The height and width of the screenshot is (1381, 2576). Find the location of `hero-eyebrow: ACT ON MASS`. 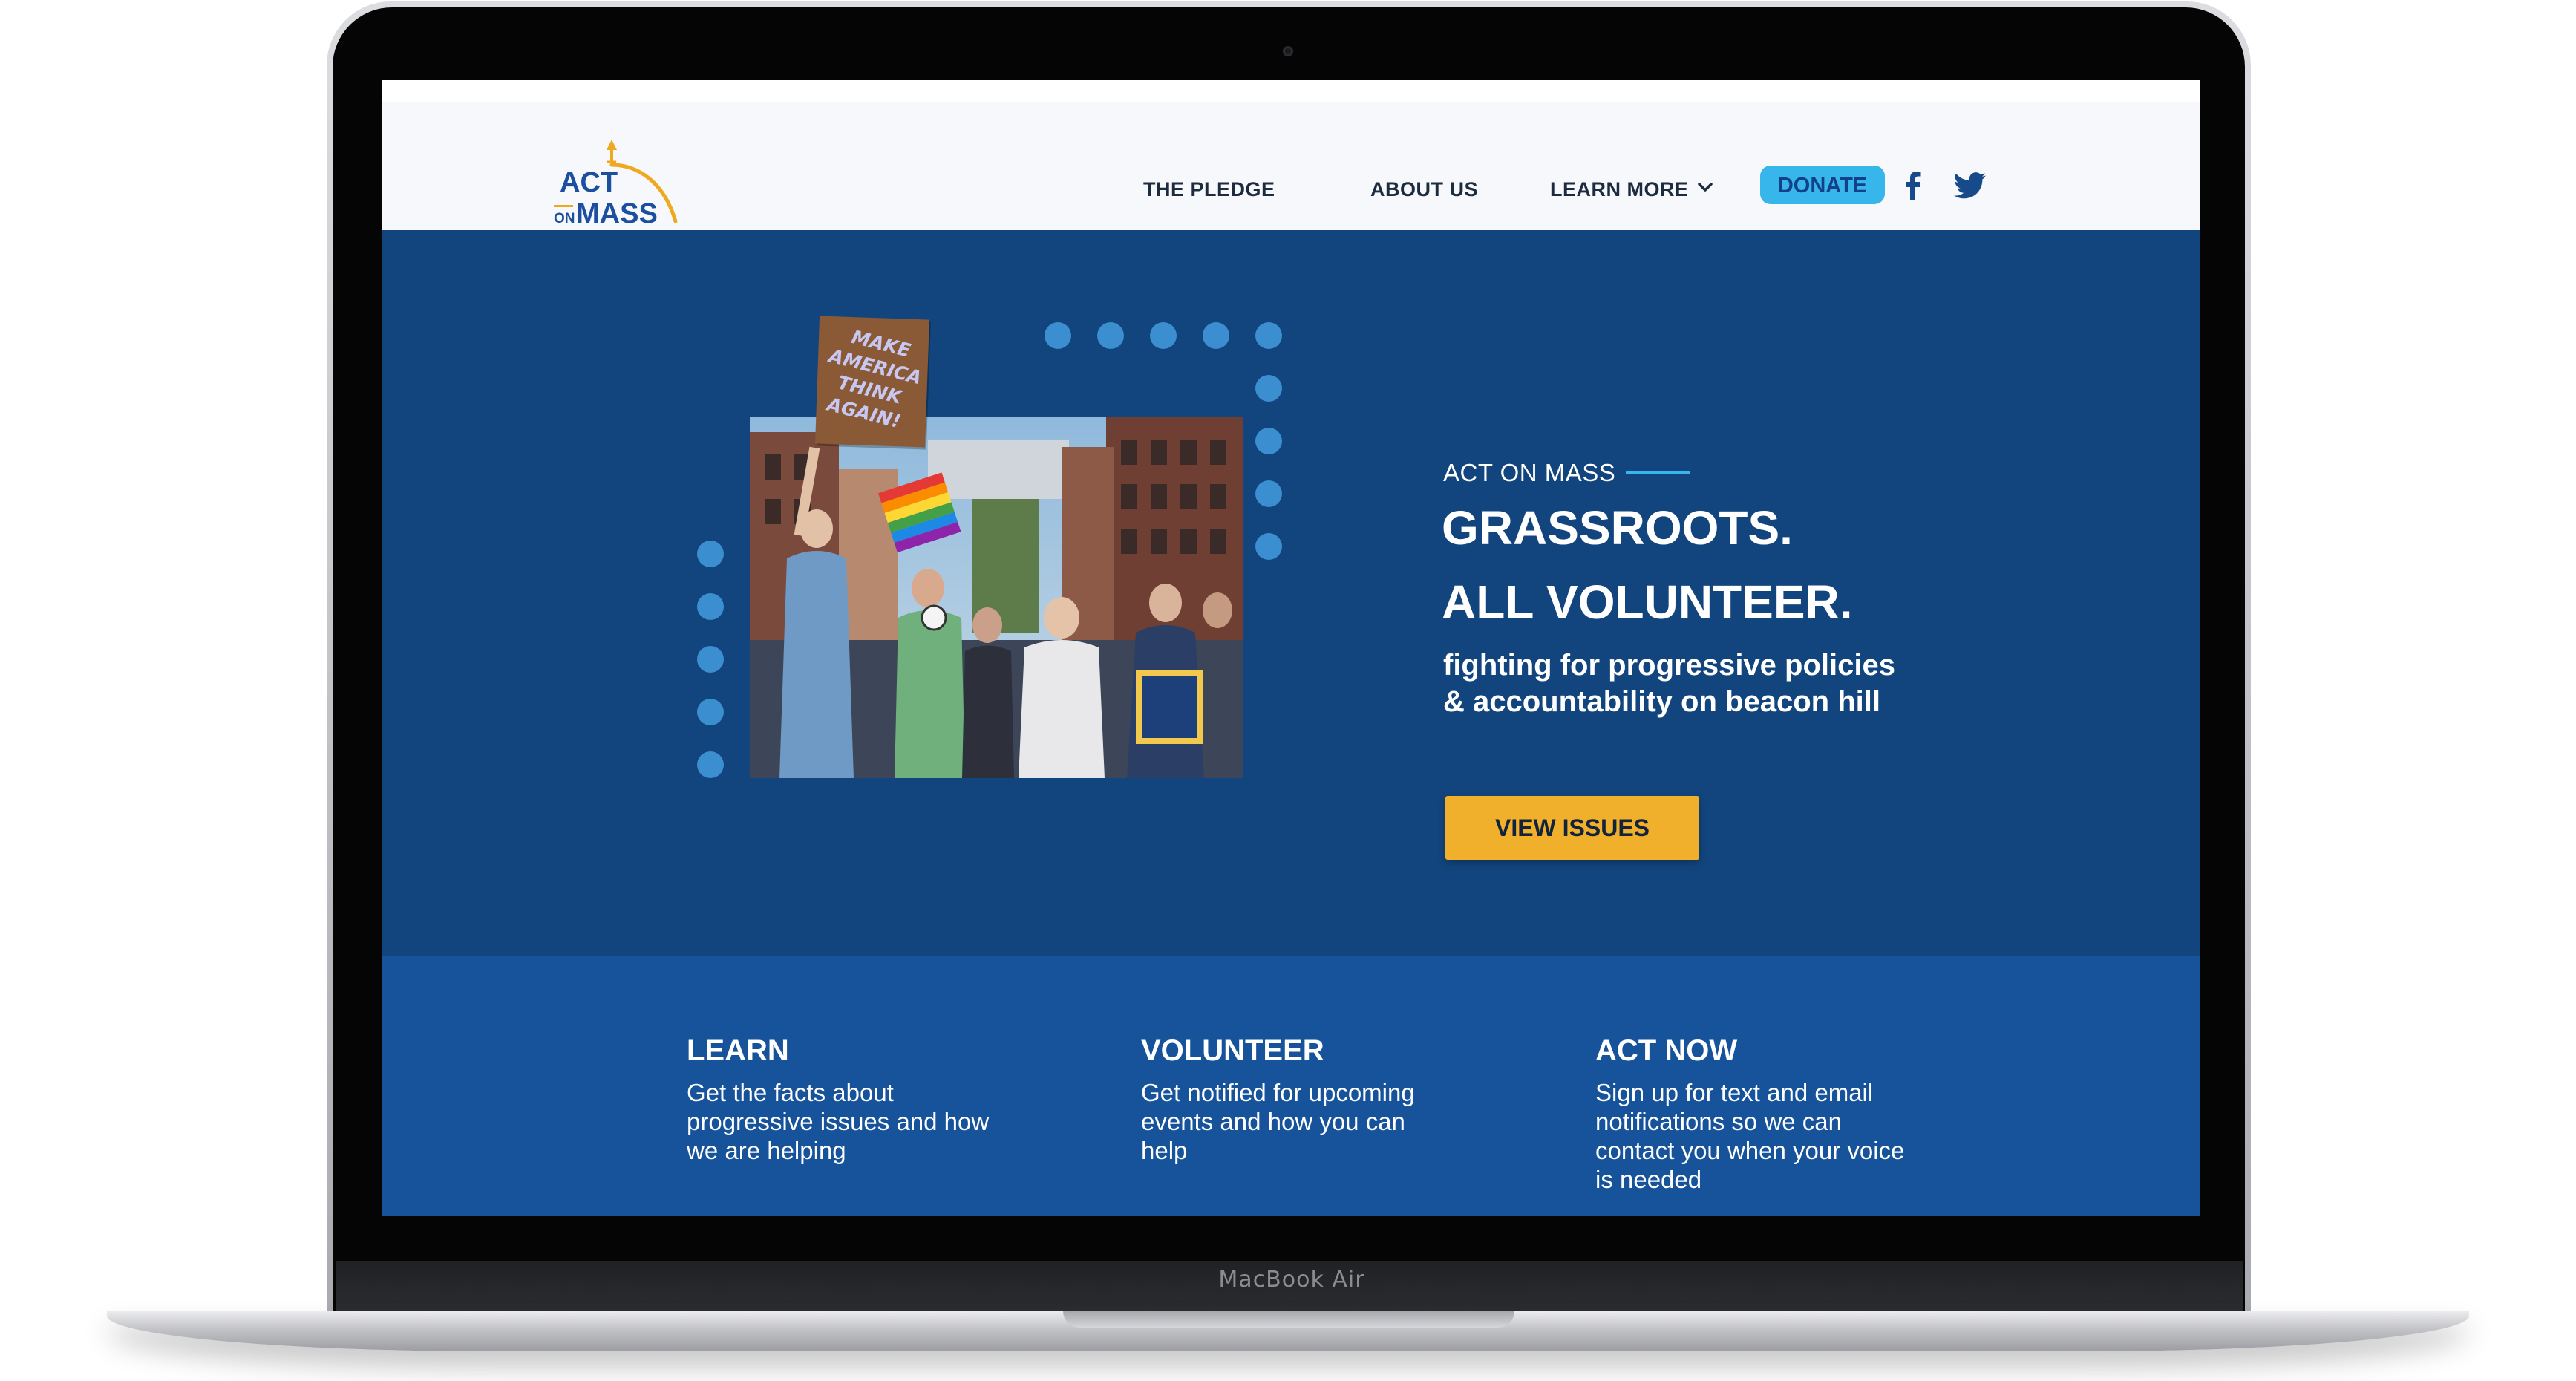

hero-eyebrow: ACT ON MASS is located at coordinates (1529, 472).